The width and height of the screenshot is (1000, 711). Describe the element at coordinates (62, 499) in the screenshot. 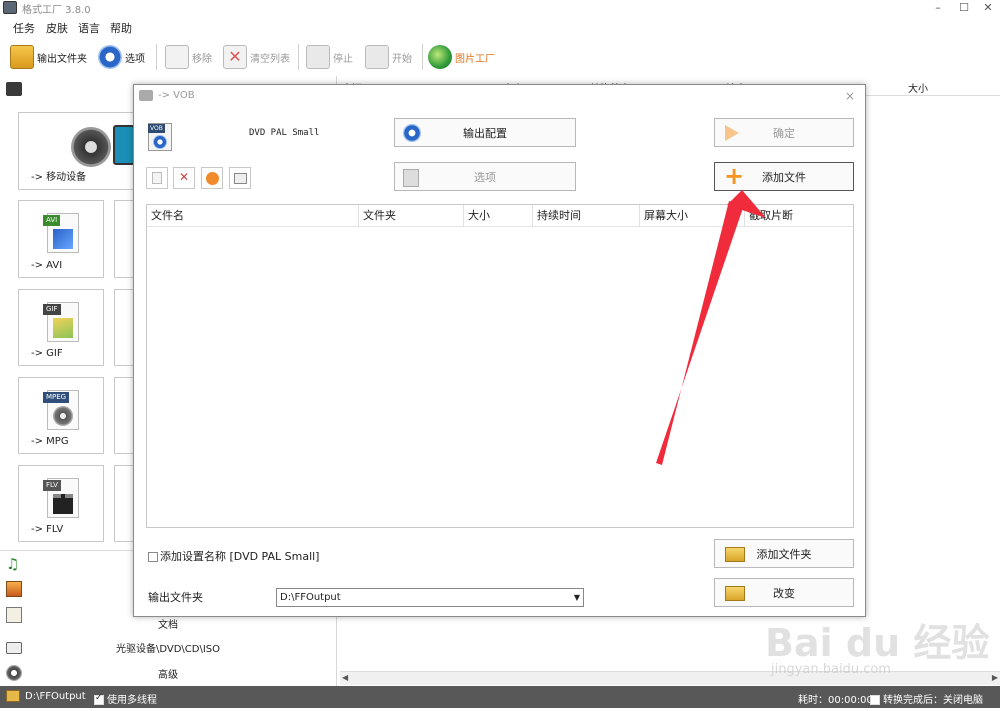

I see `flv-file-icon: FLV` at that location.